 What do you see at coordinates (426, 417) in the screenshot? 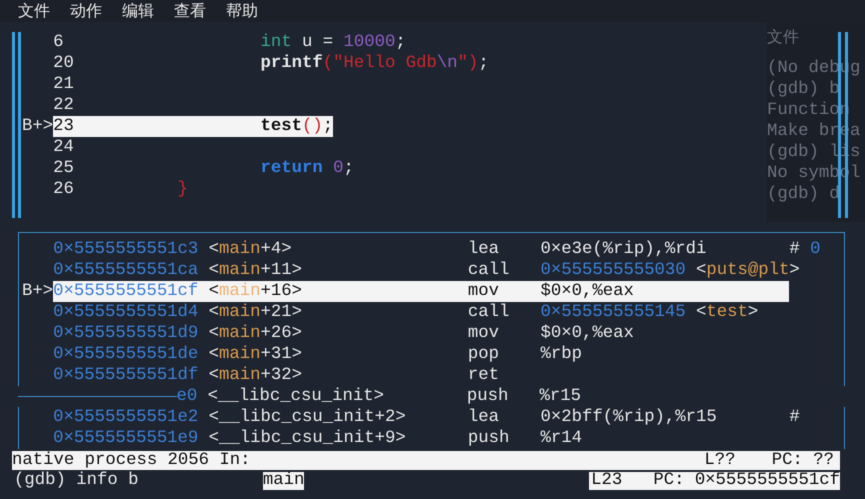
I see `disassembly-line: 0×5555555551e2 <__libc_csu_init+2> lea 0×2bff(%rip),%r15 #` at bounding box center [426, 417].